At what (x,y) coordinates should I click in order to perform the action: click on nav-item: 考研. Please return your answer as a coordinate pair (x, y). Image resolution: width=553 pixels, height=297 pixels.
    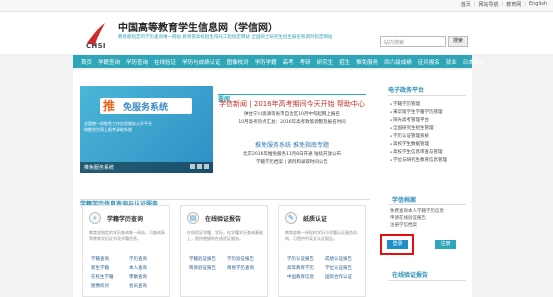
    Looking at the image, I should click on (305, 62).